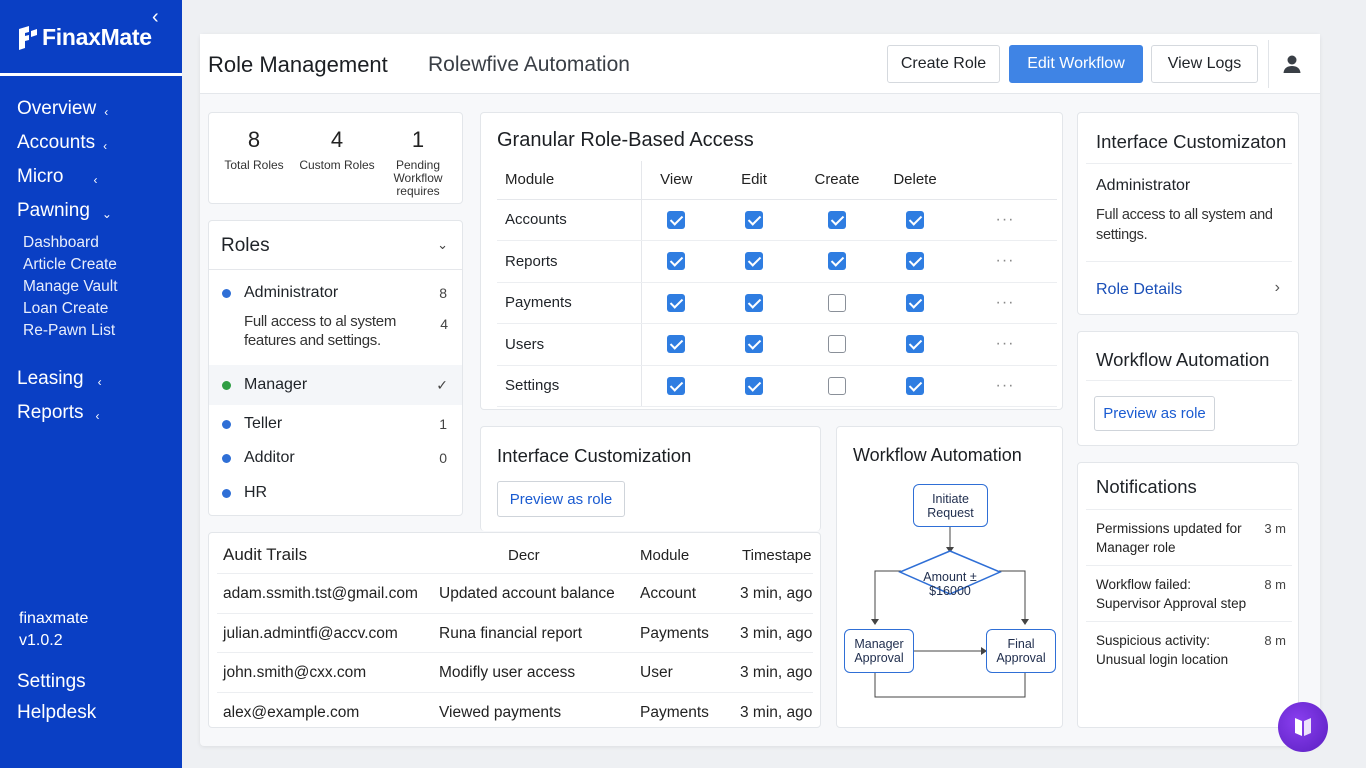 The image size is (1366, 768). What do you see at coordinates (915, 180) in the screenshot?
I see `column-header: Delete` at bounding box center [915, 180].